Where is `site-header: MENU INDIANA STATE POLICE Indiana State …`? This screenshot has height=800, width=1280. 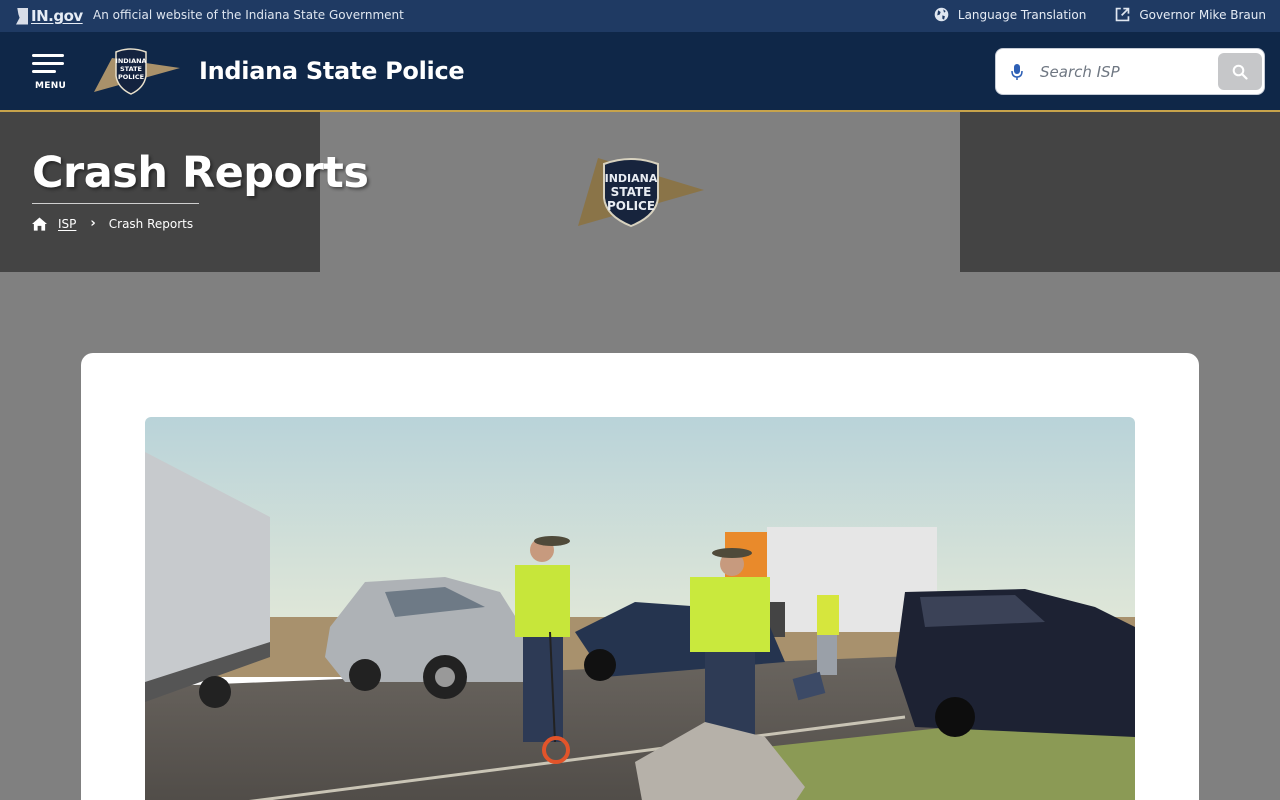
site-header: MENU INDIANA STATE POLICE Indiana State … is located at coordinates (640, 72).